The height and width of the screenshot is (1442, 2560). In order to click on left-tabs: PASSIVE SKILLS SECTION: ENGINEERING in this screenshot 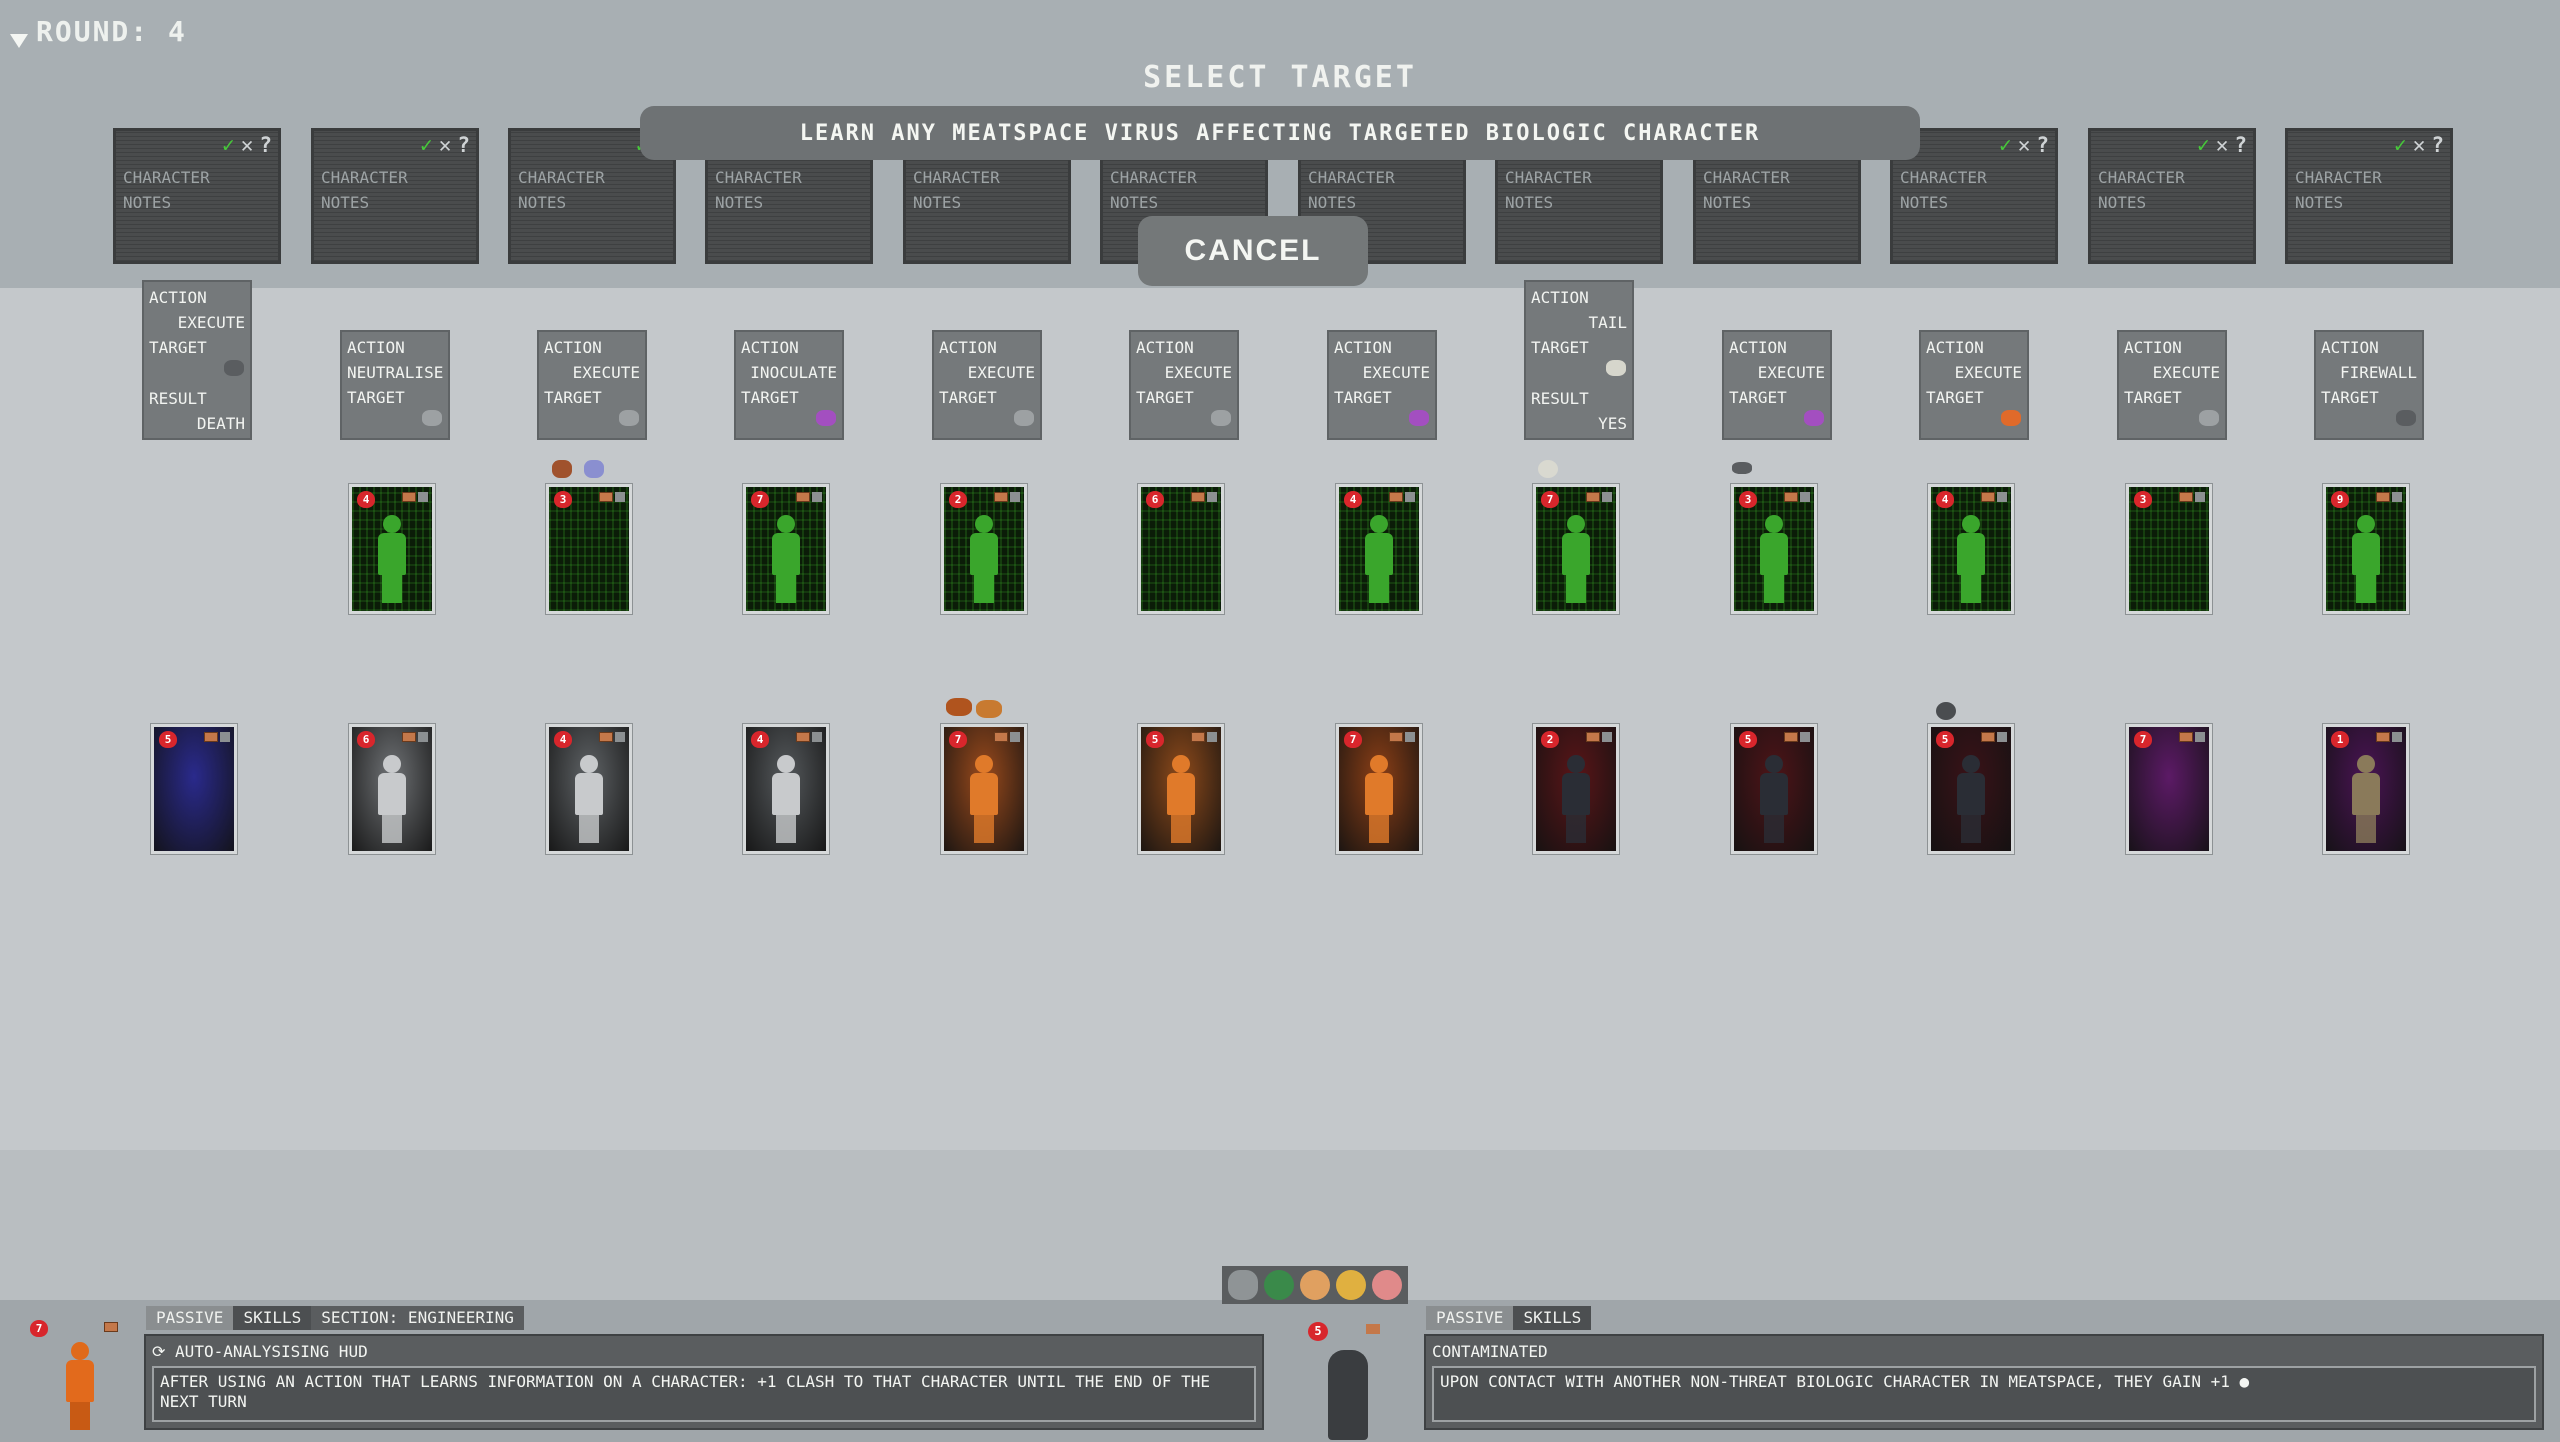, I will do `click(335, 1318)`.